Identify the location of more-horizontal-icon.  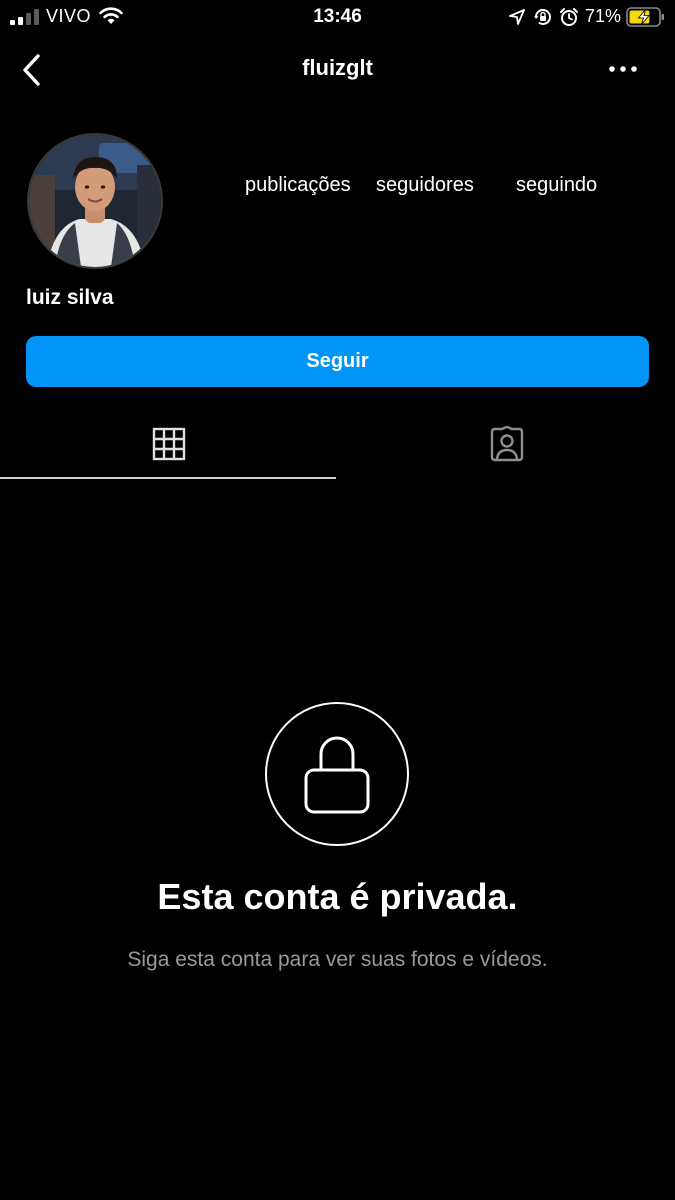
(623, 69).